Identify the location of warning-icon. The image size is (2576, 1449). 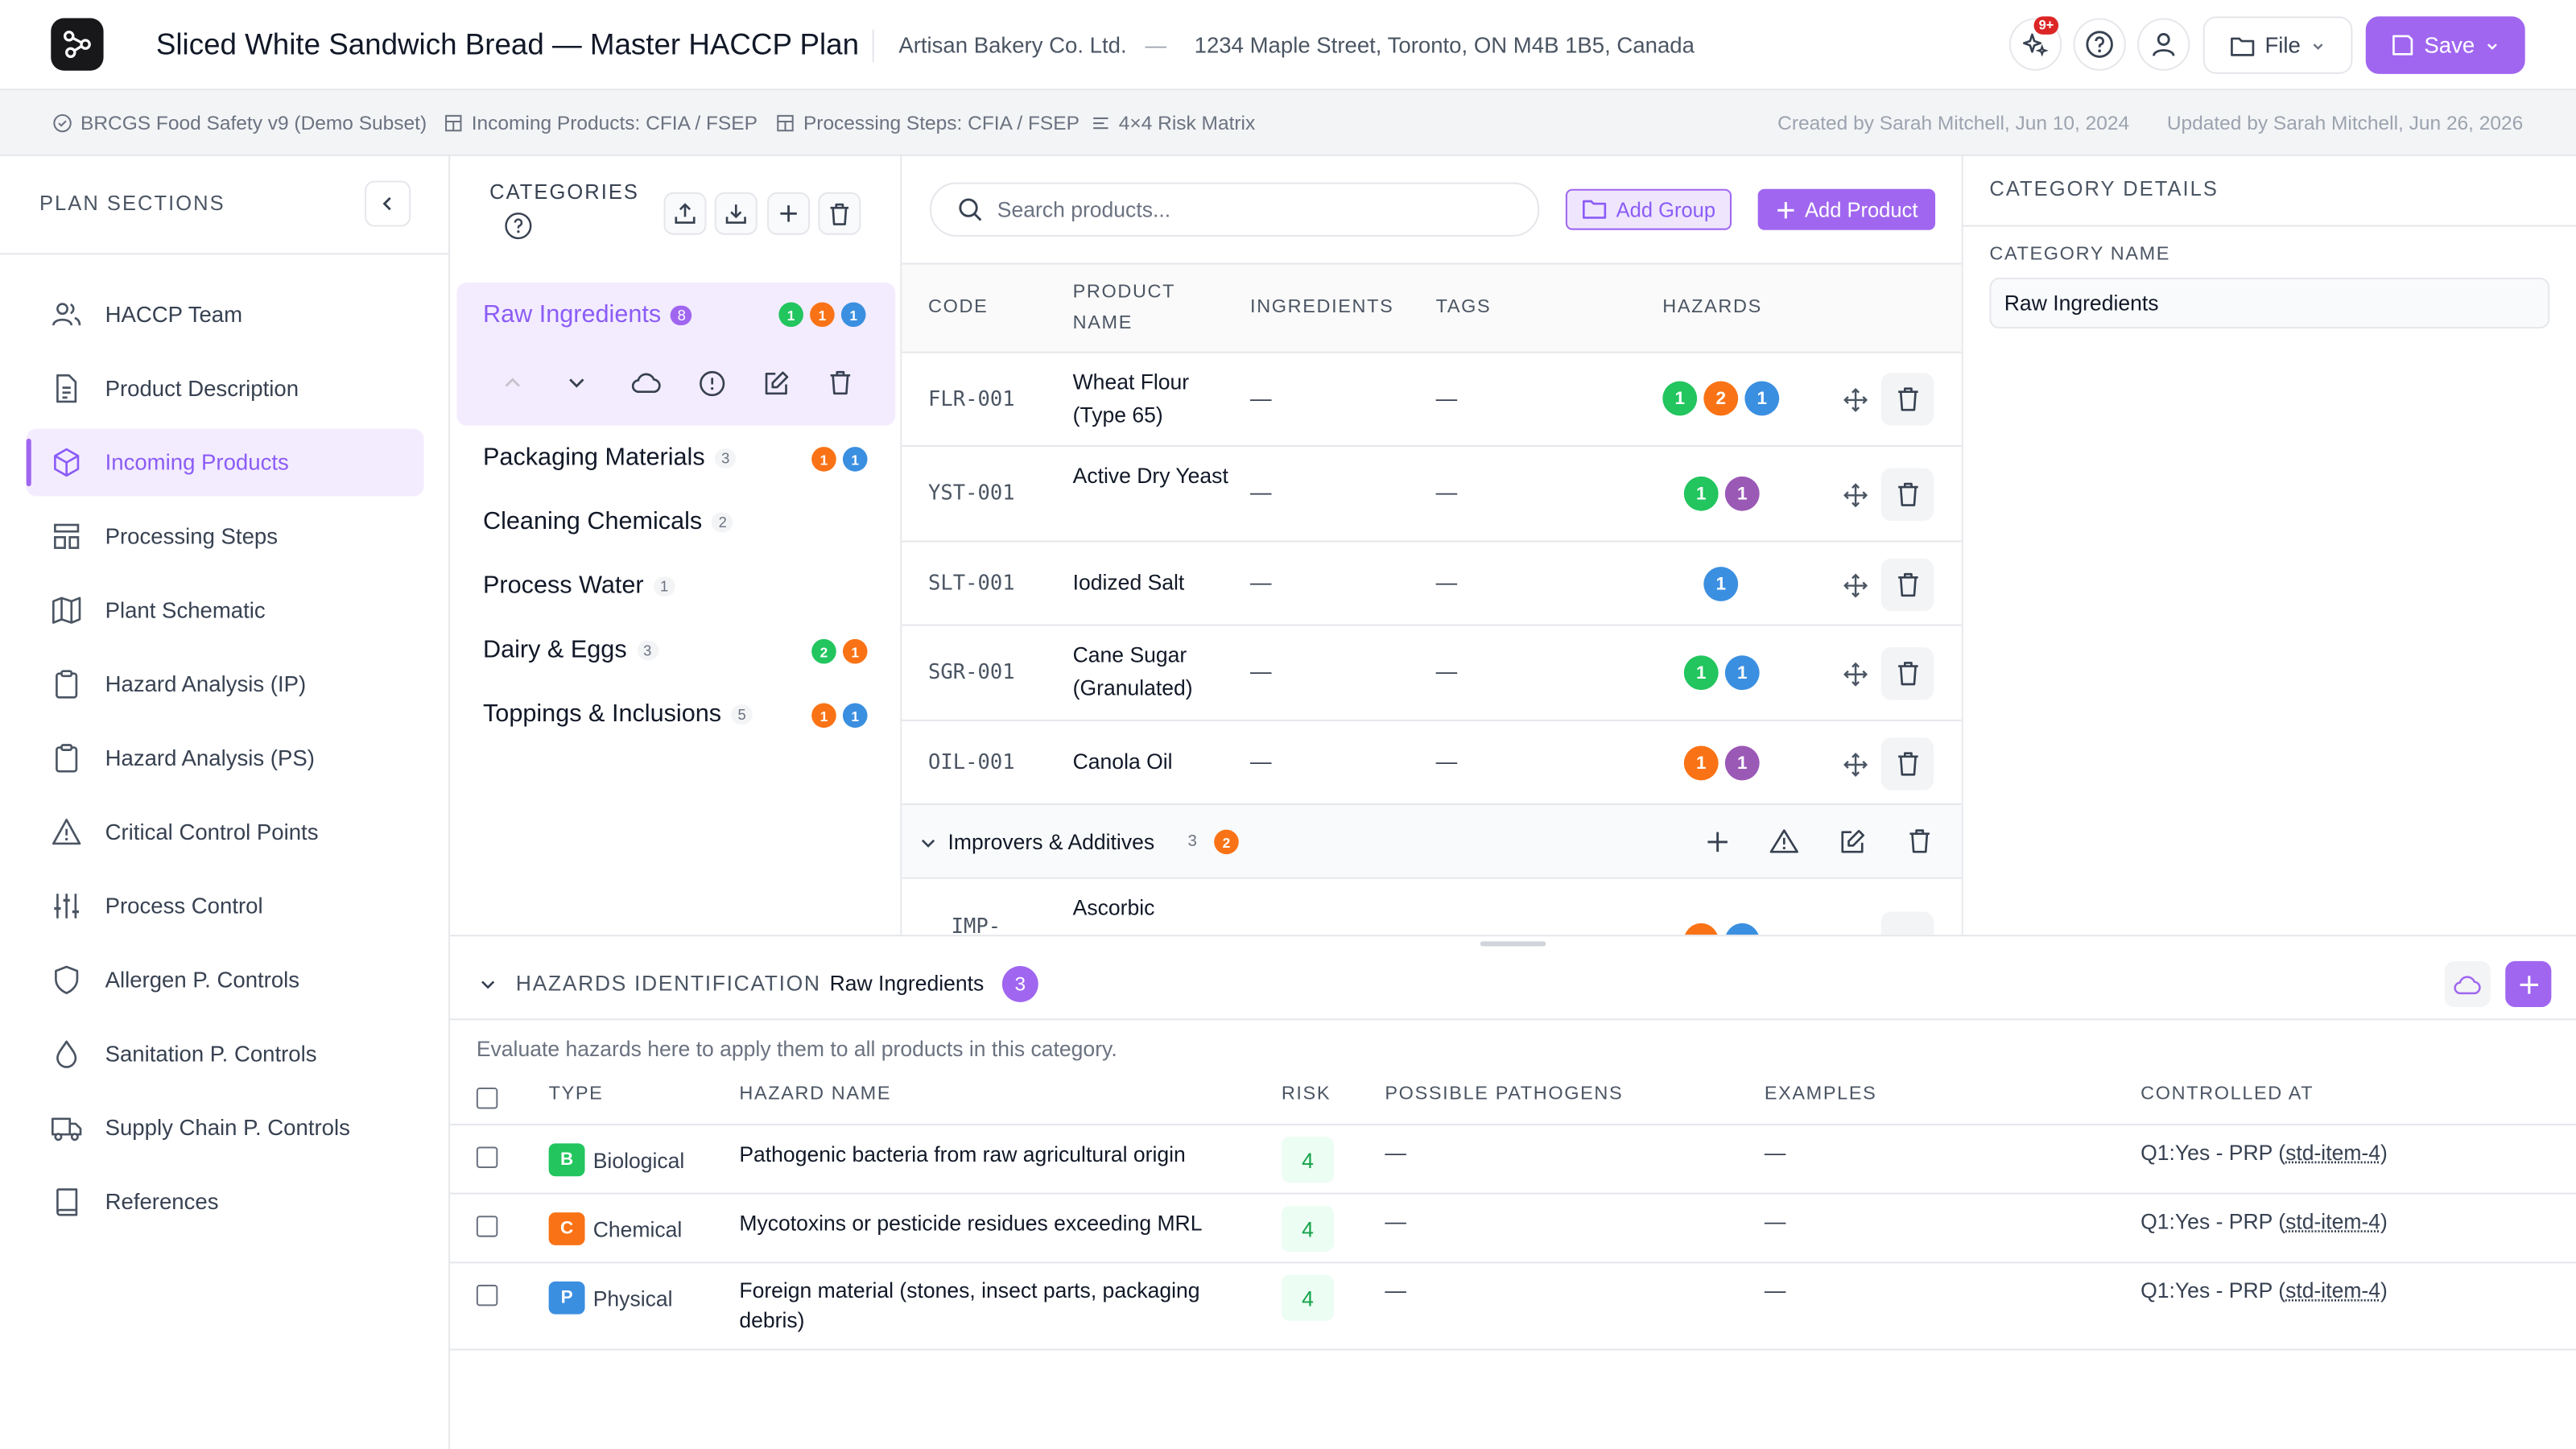
(1784, 842).